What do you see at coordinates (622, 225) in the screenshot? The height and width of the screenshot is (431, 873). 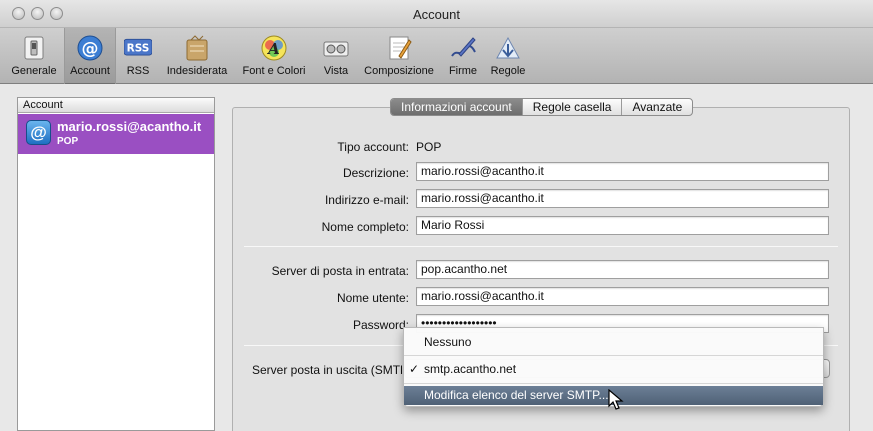 I see `fullname-field: Mario Rossi` at bounding box center [622, 225].